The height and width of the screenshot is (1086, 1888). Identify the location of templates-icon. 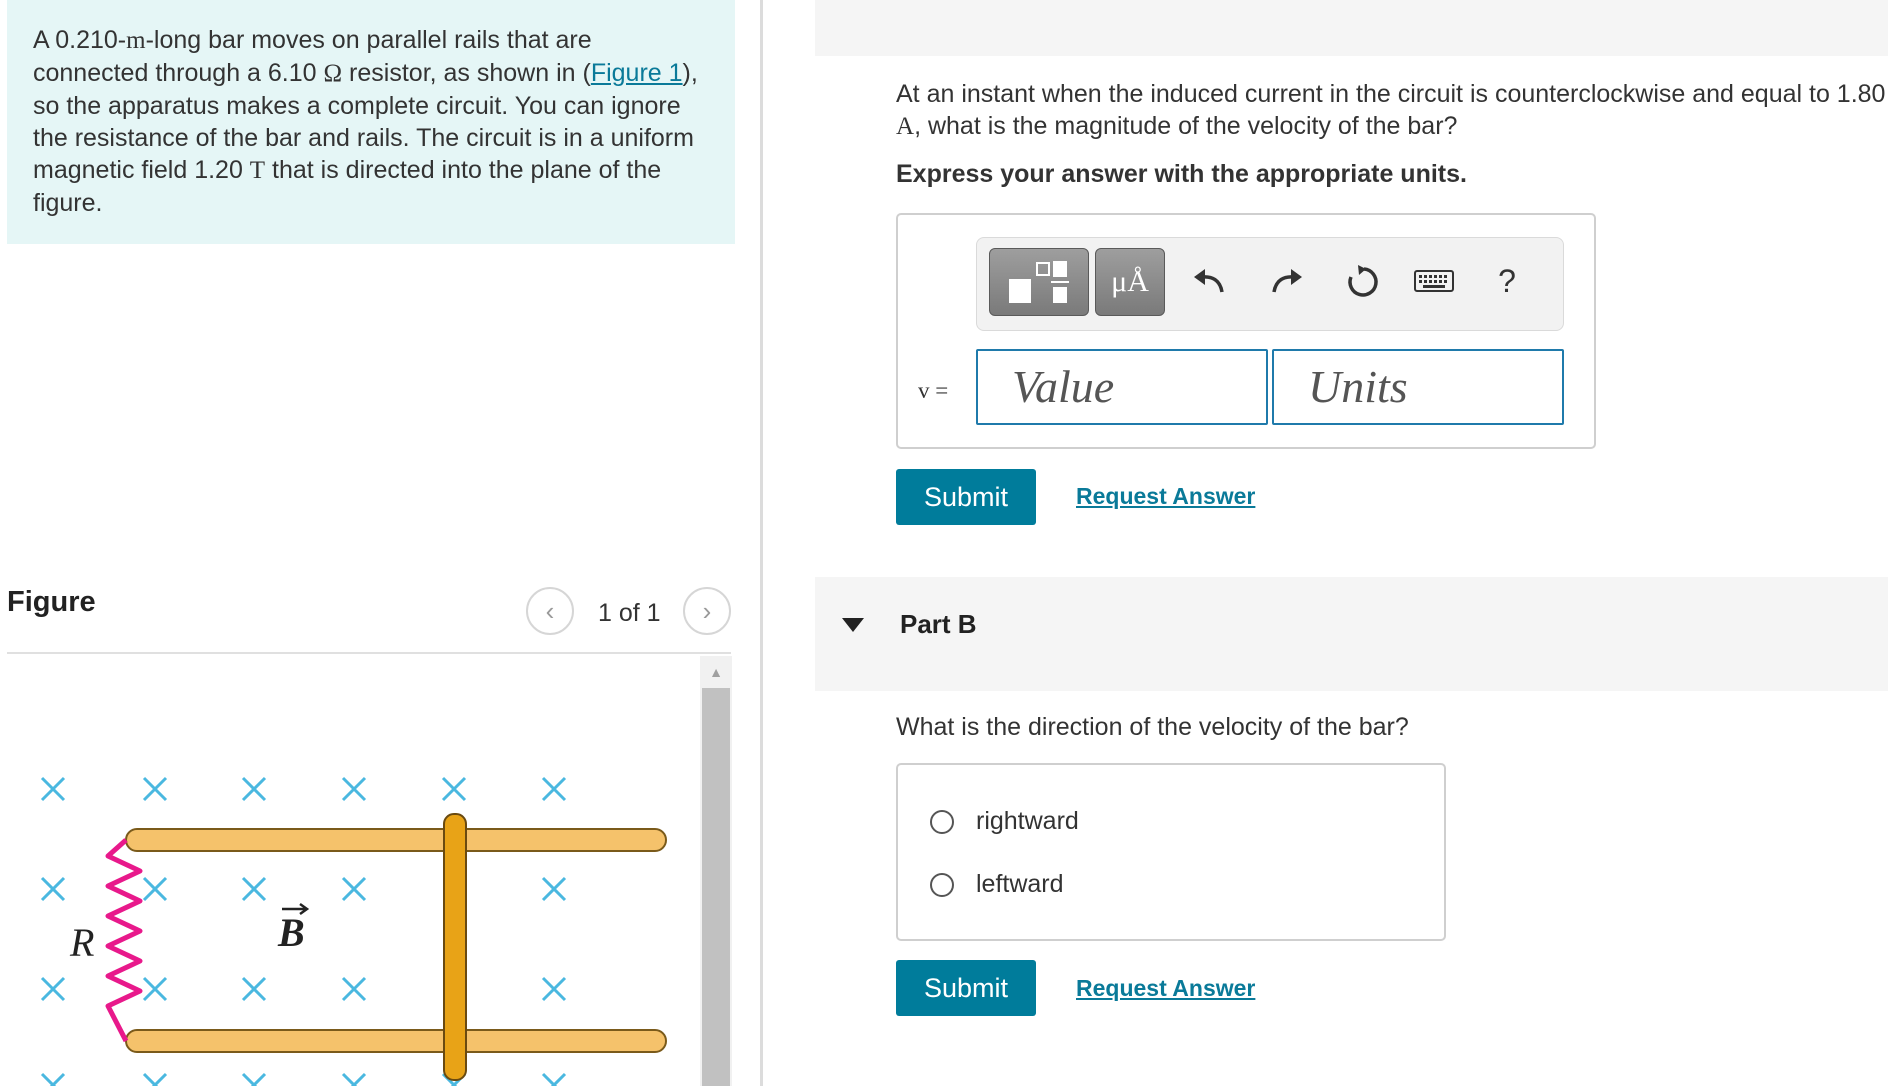
(1039, 282).